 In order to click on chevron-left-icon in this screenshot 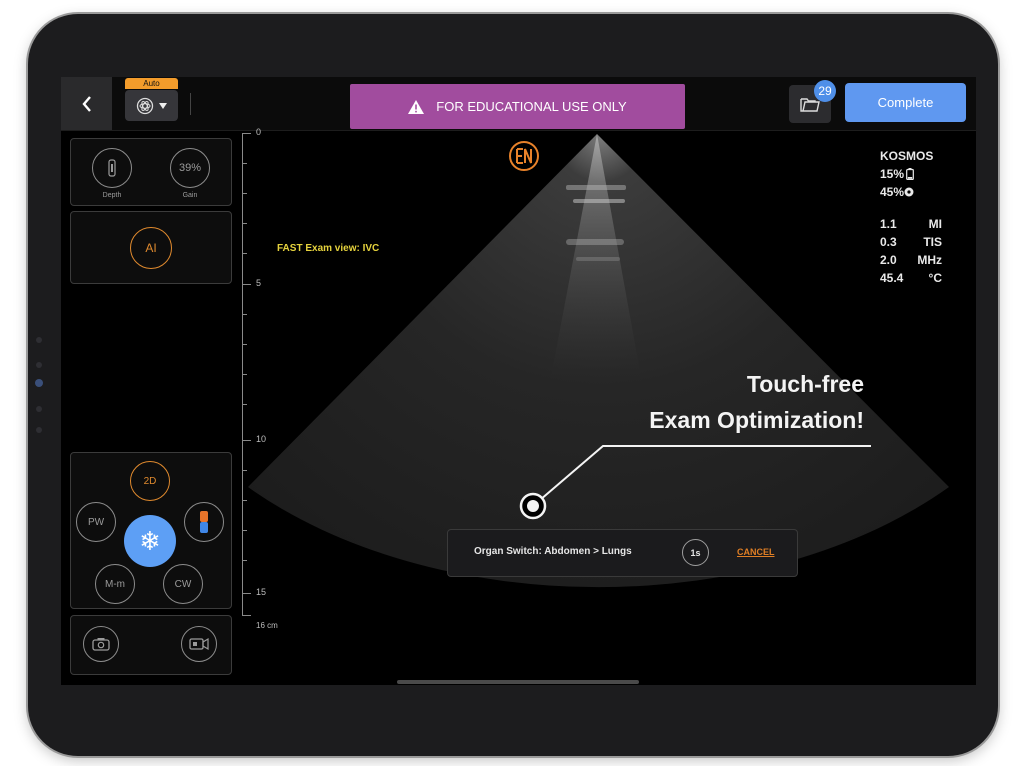, I will do `click(86, 103)`.